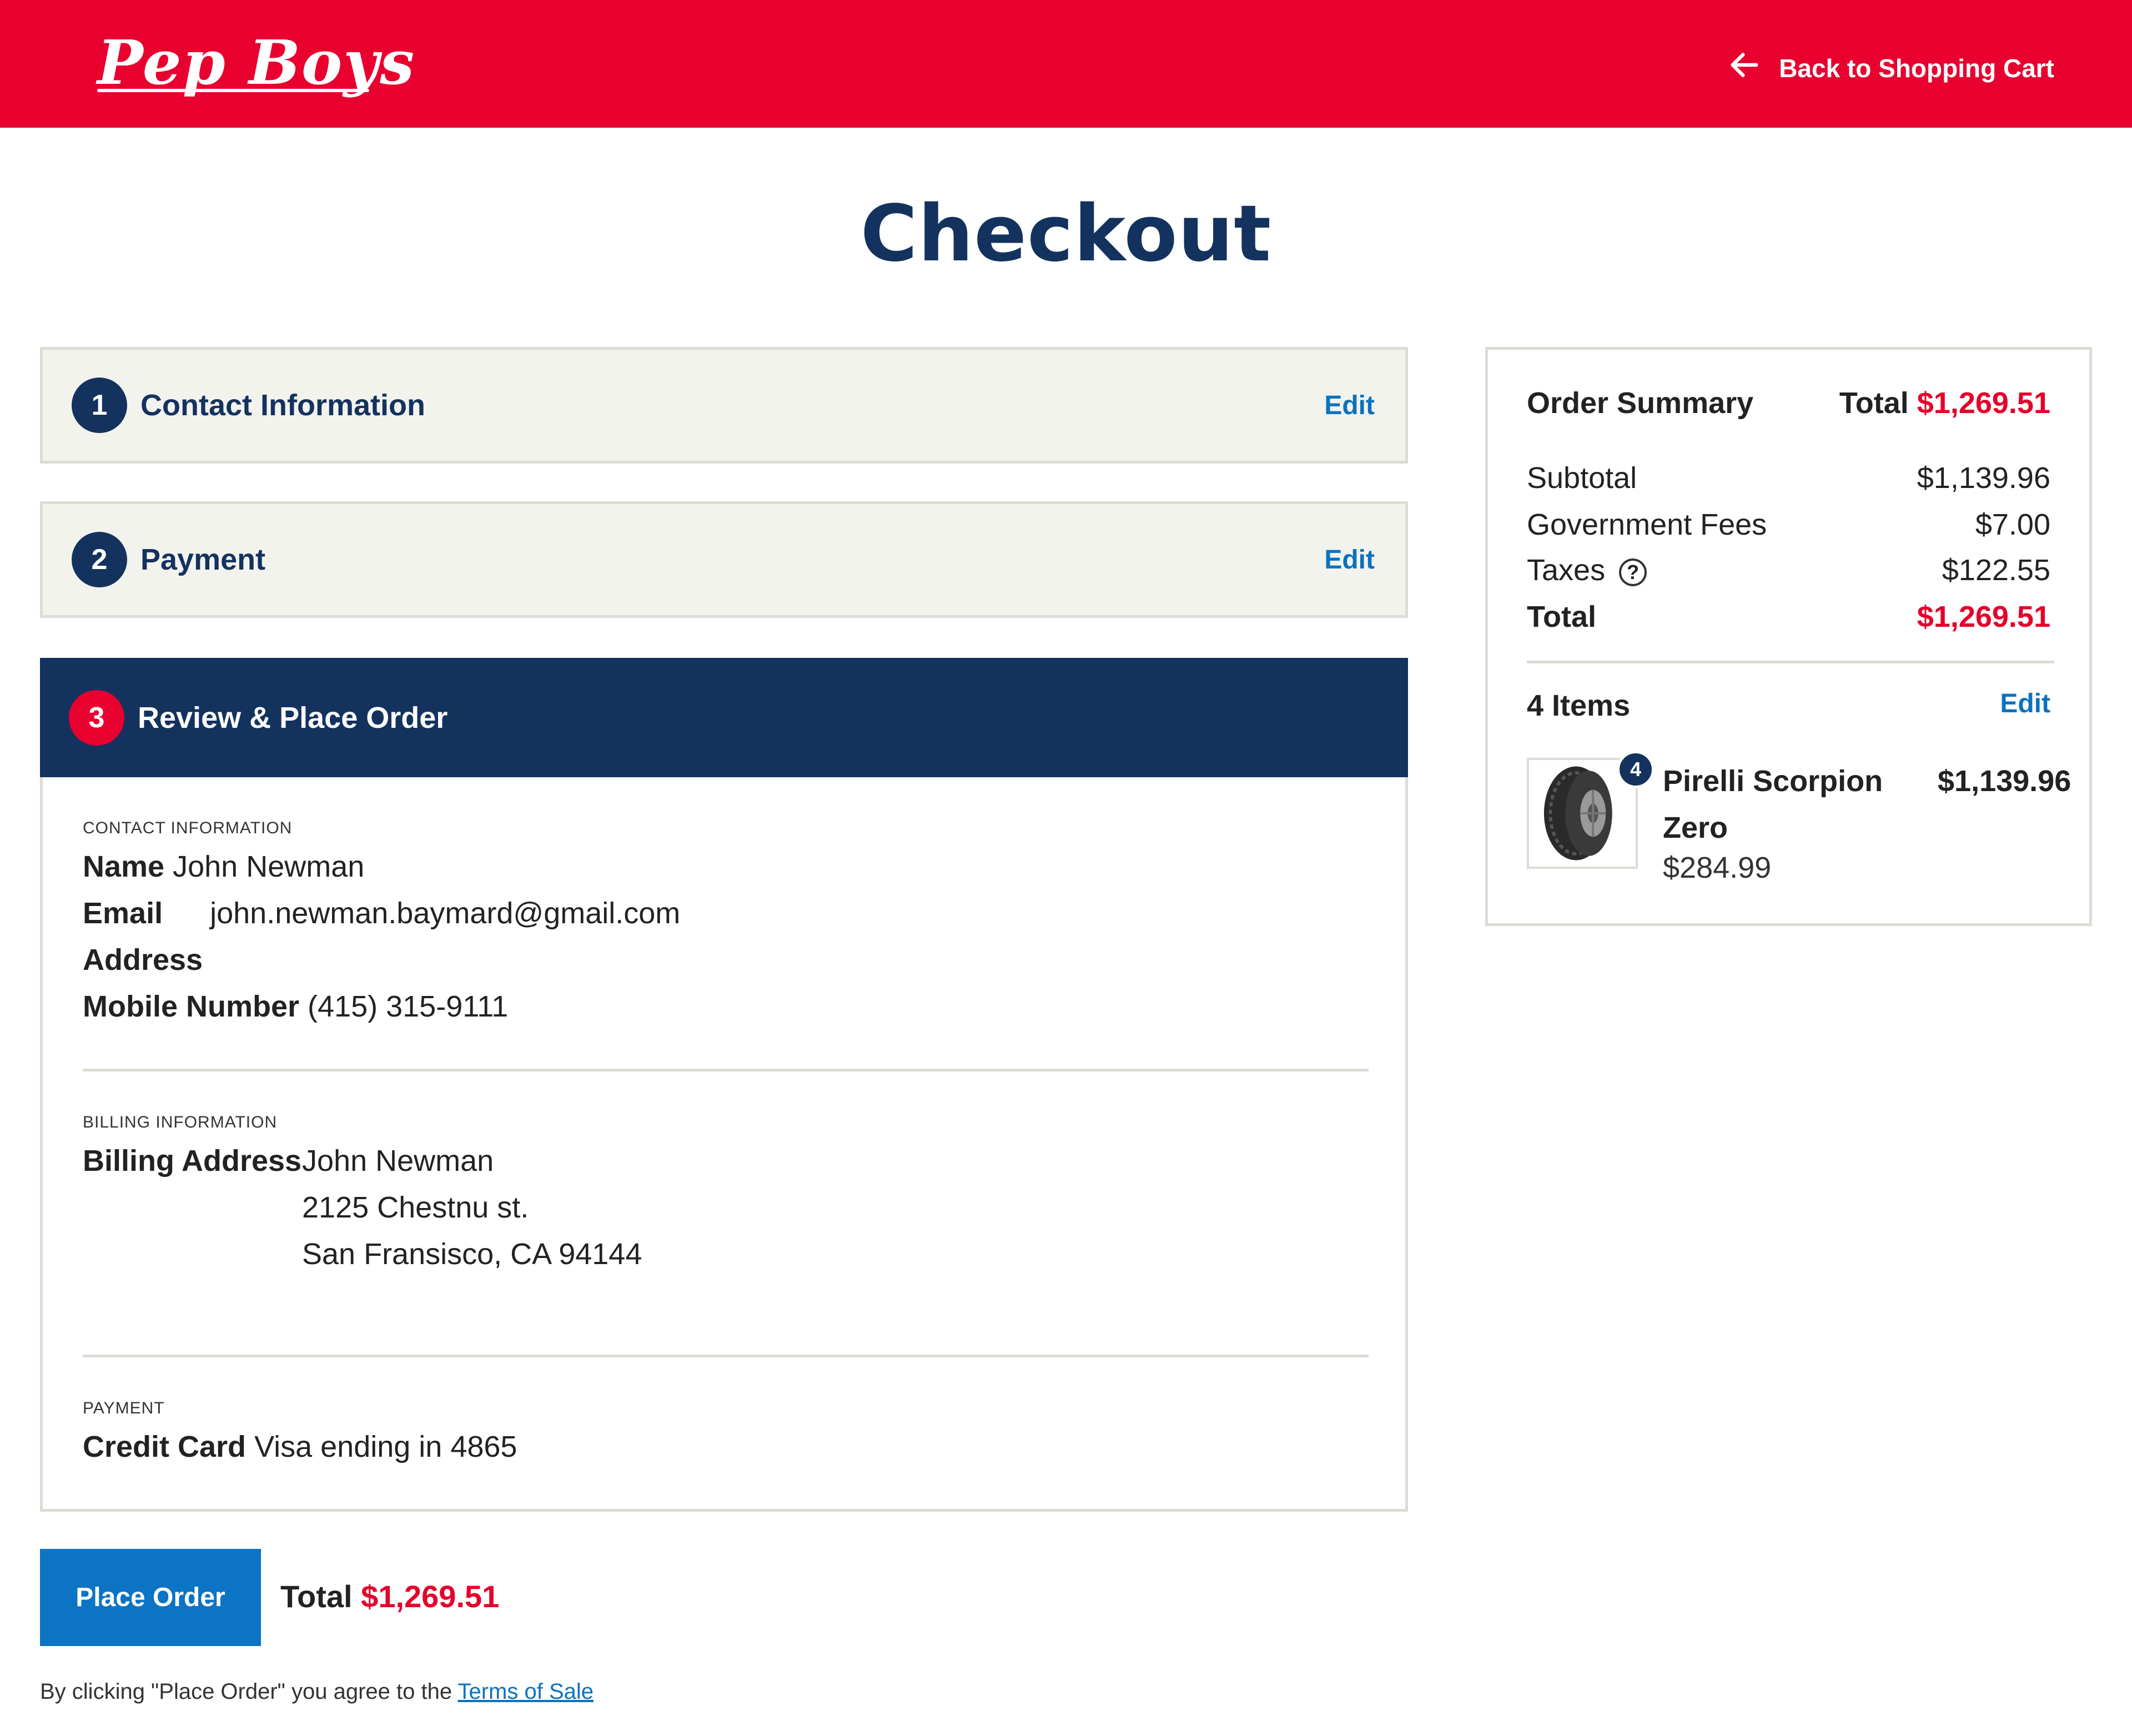  I want to click on mobile-label: Mobile Number, so click(191, 1007).